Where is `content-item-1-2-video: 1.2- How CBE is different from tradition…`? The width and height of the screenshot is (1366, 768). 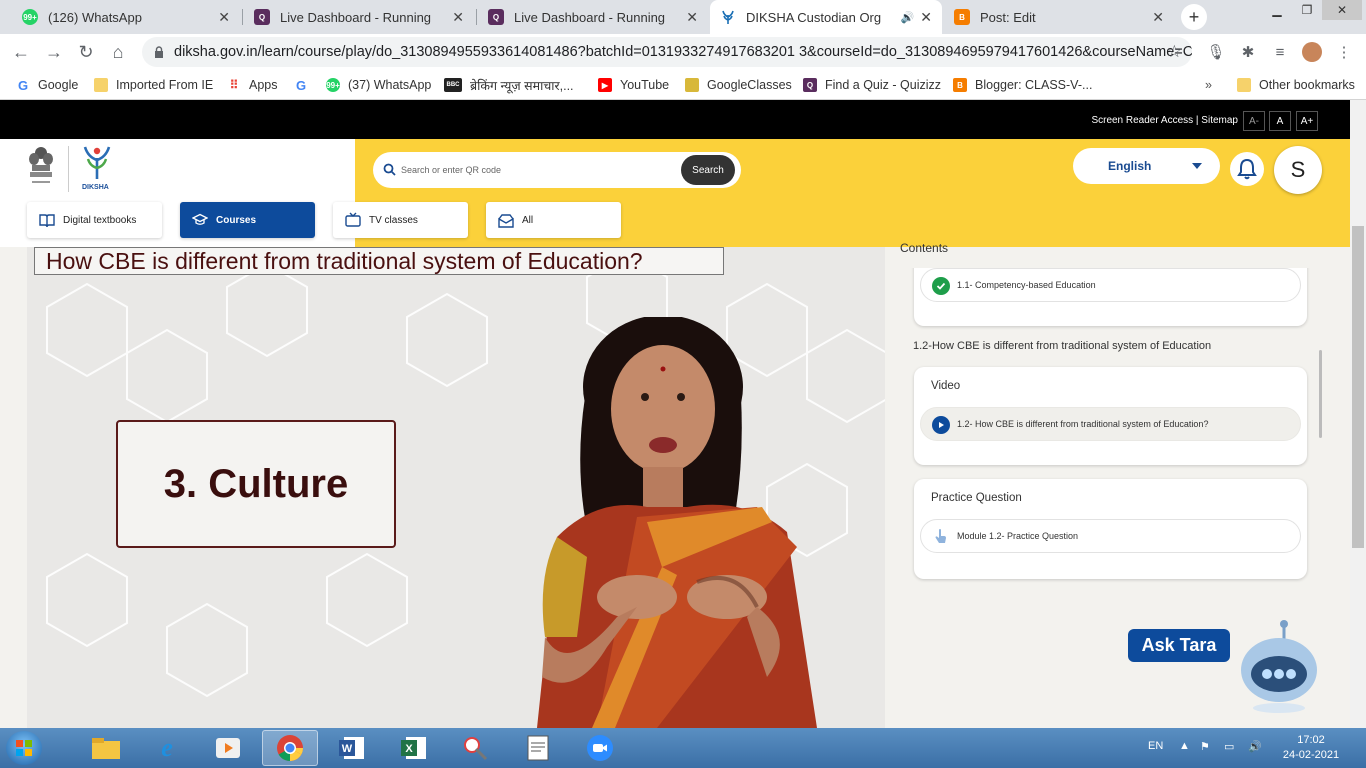 content-item-1-2-video: 1.2- How CBE is different from tradition… is located at coordinates (1110, 424).